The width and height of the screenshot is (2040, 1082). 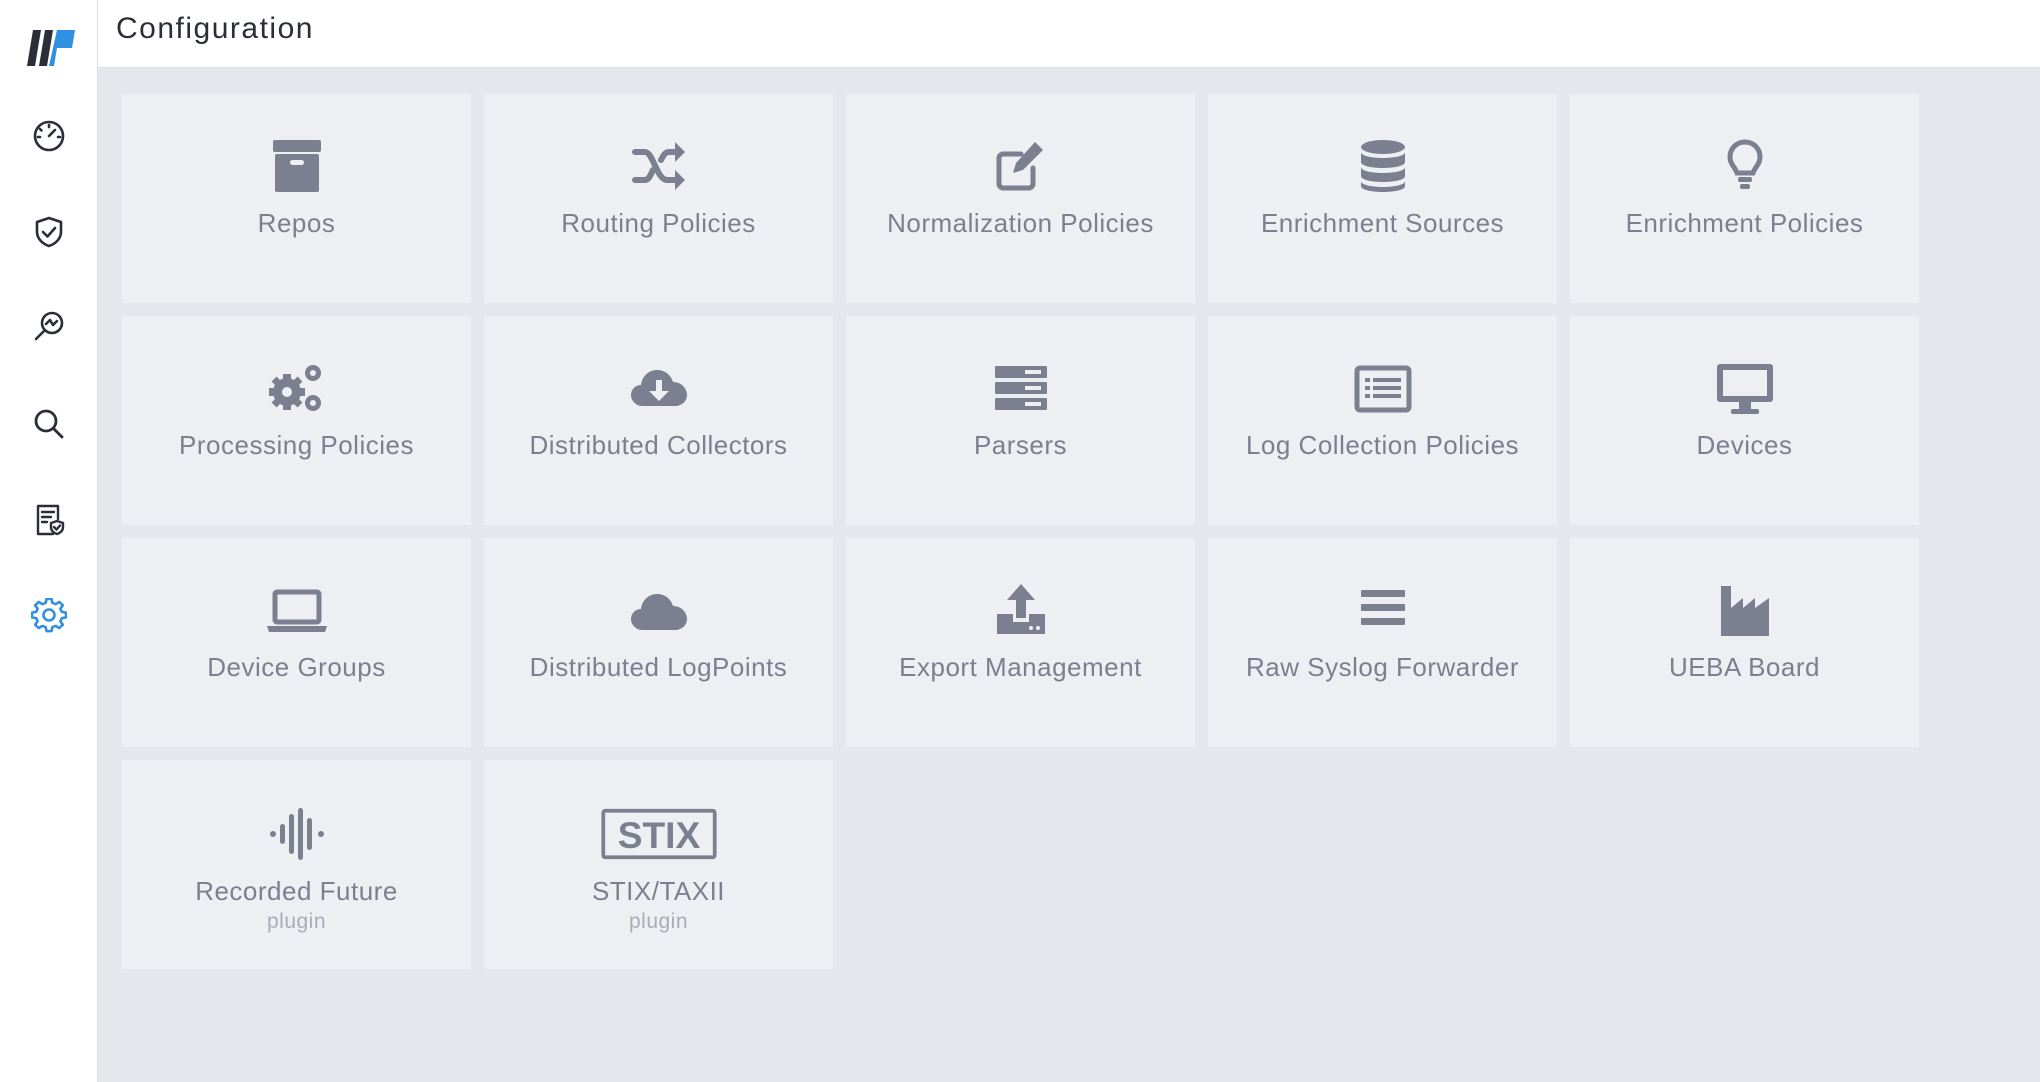 I want to click on card-label: Normalization Policies, so click(x=1020, y=223).